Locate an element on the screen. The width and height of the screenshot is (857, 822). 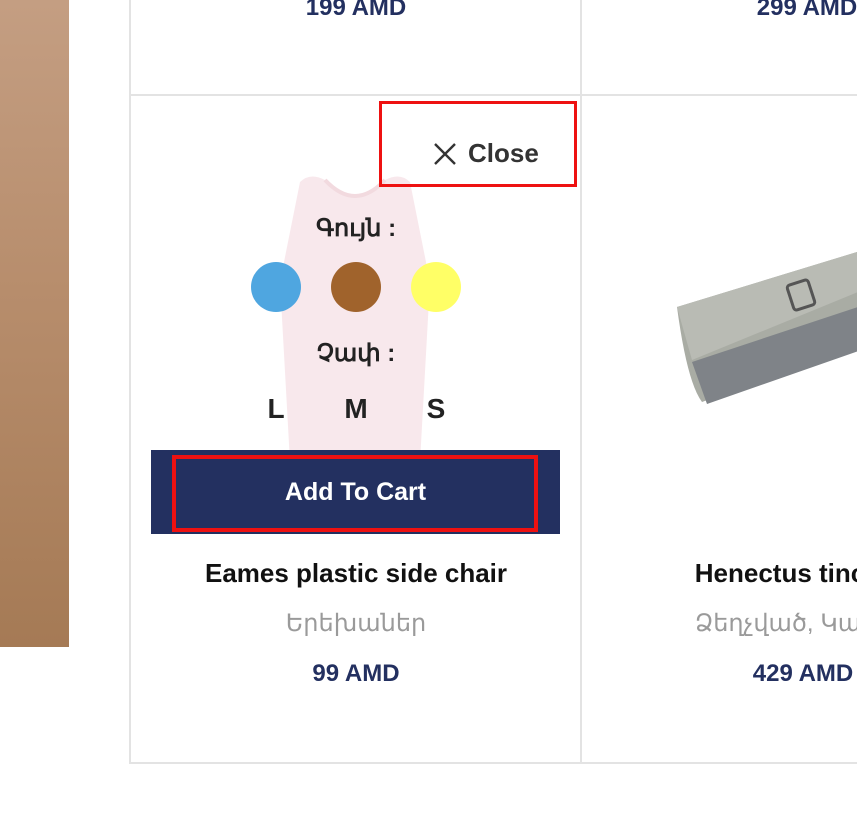
product-price: 99 AMD is located at coordinates (356, 673).